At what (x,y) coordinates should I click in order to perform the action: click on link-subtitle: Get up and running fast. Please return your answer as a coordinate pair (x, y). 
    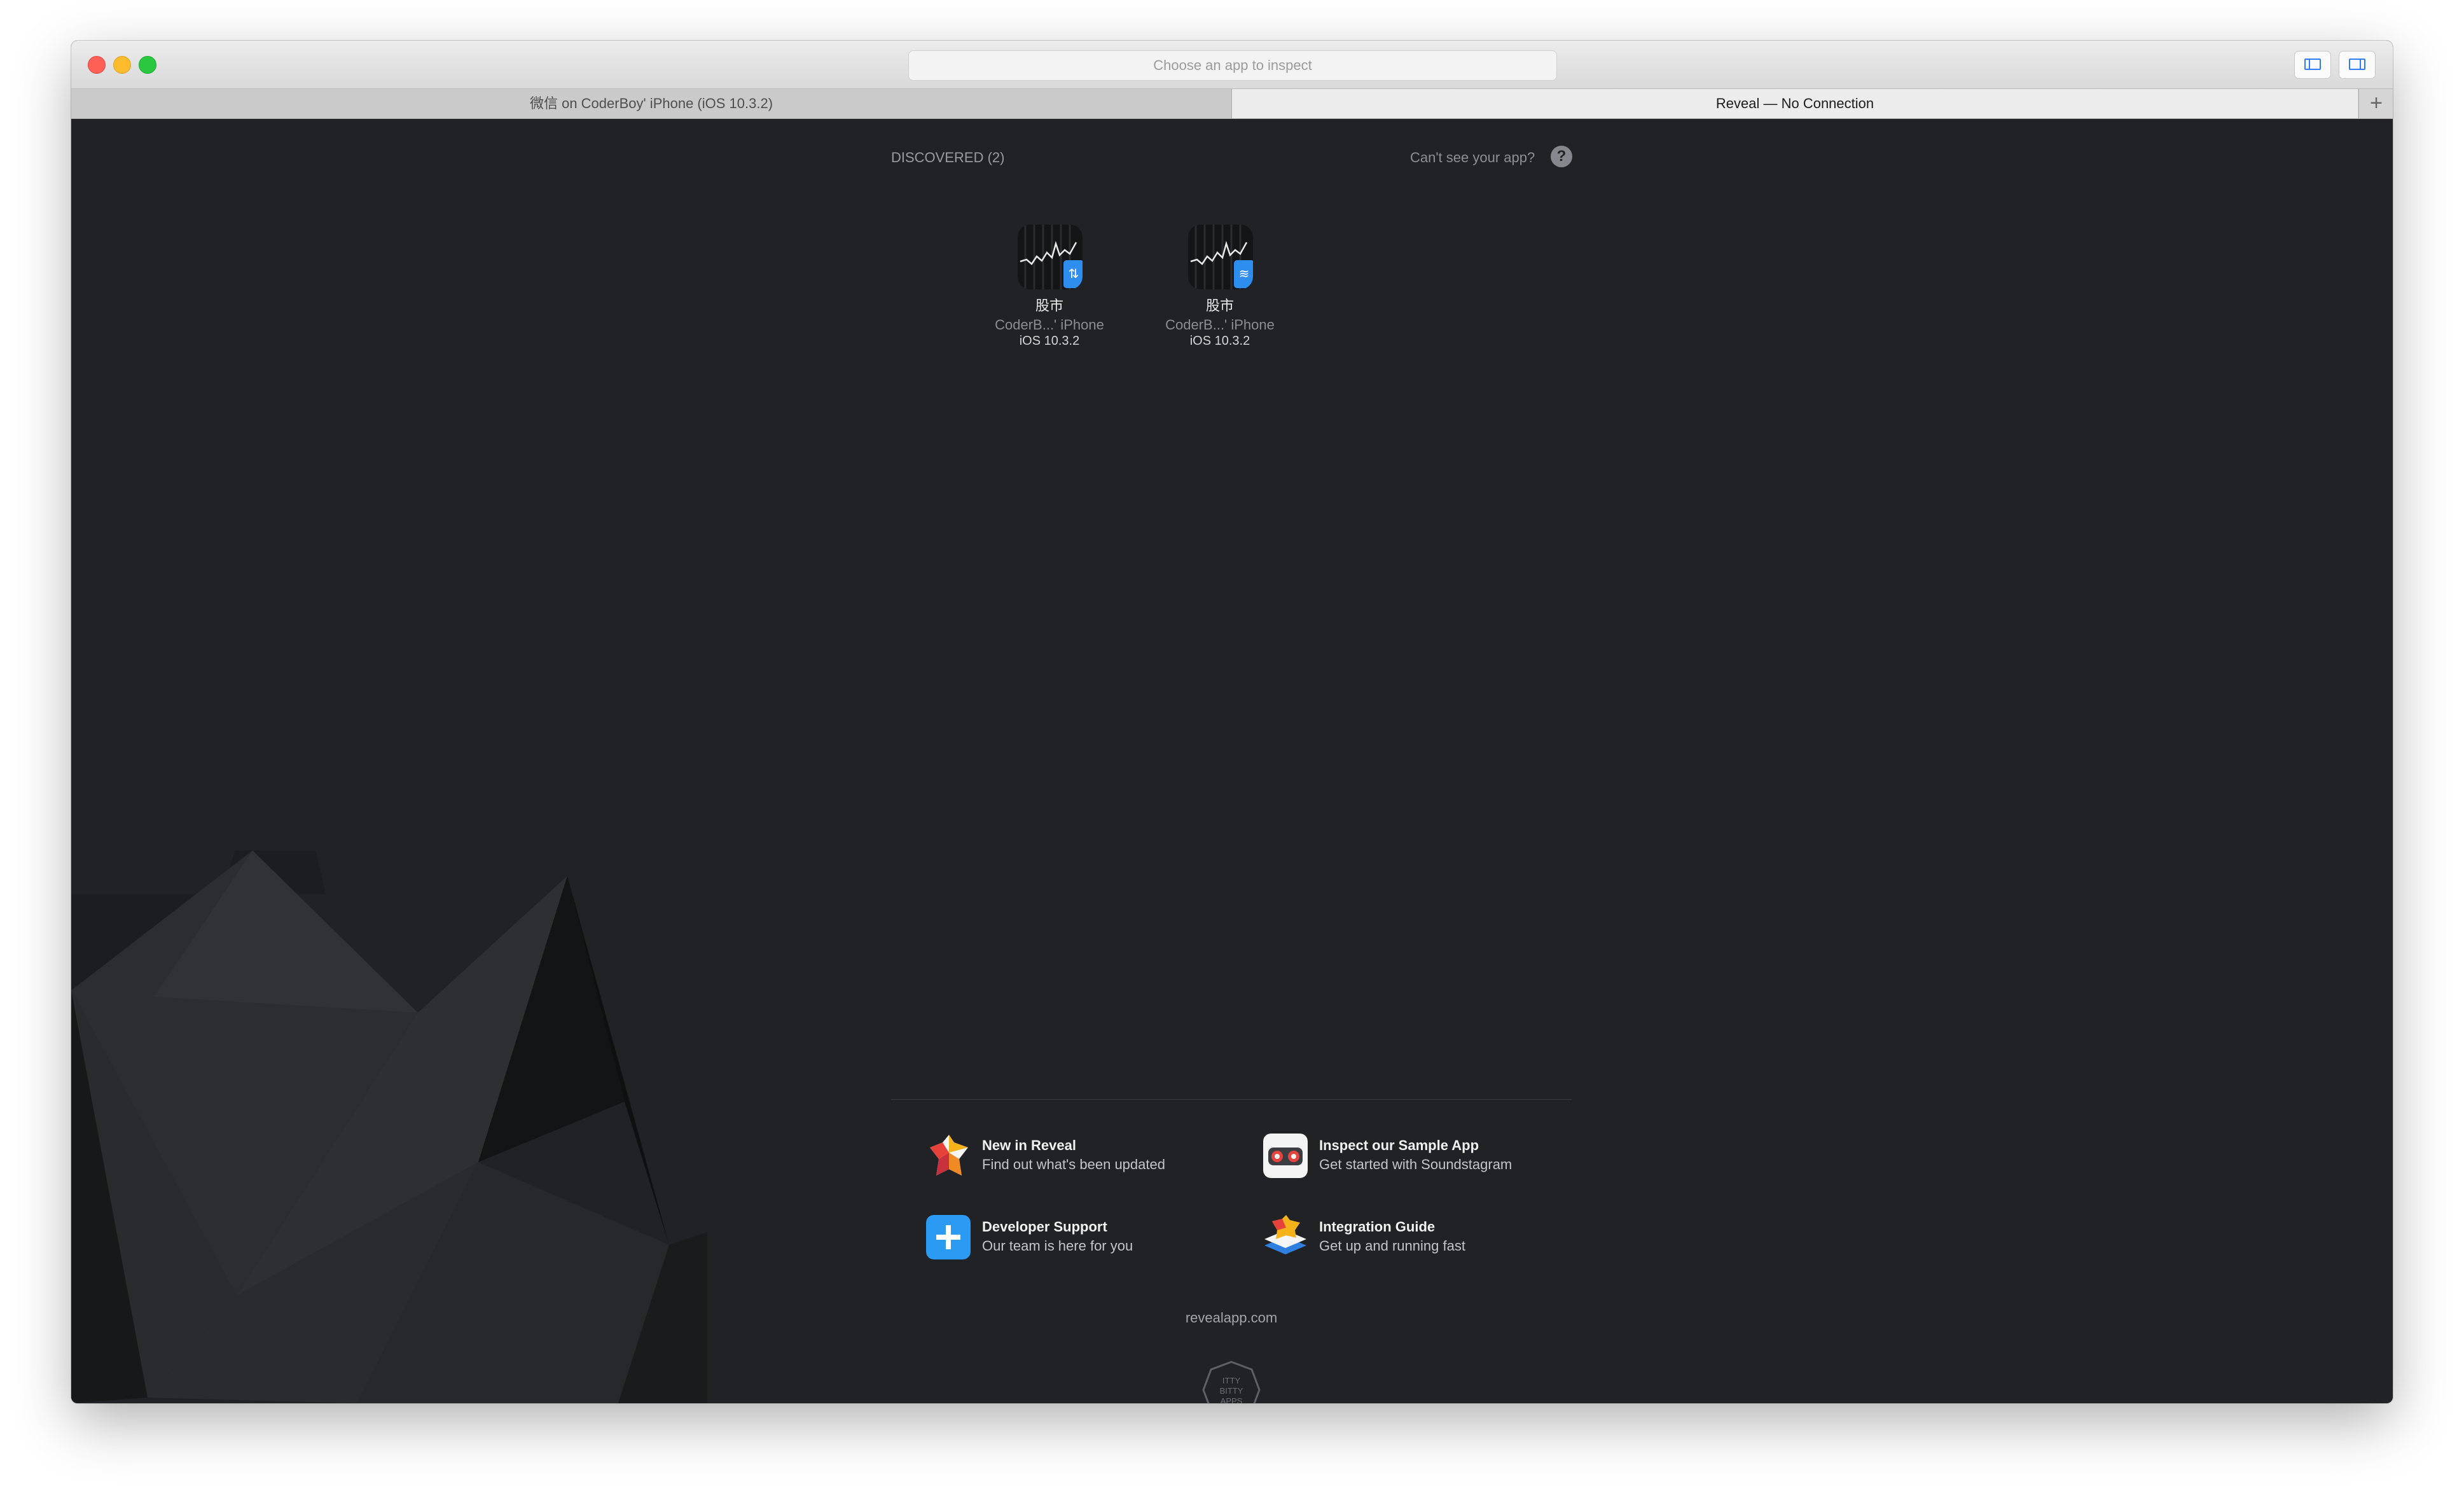
    Looking at the image, I should click on (1392, 1246).